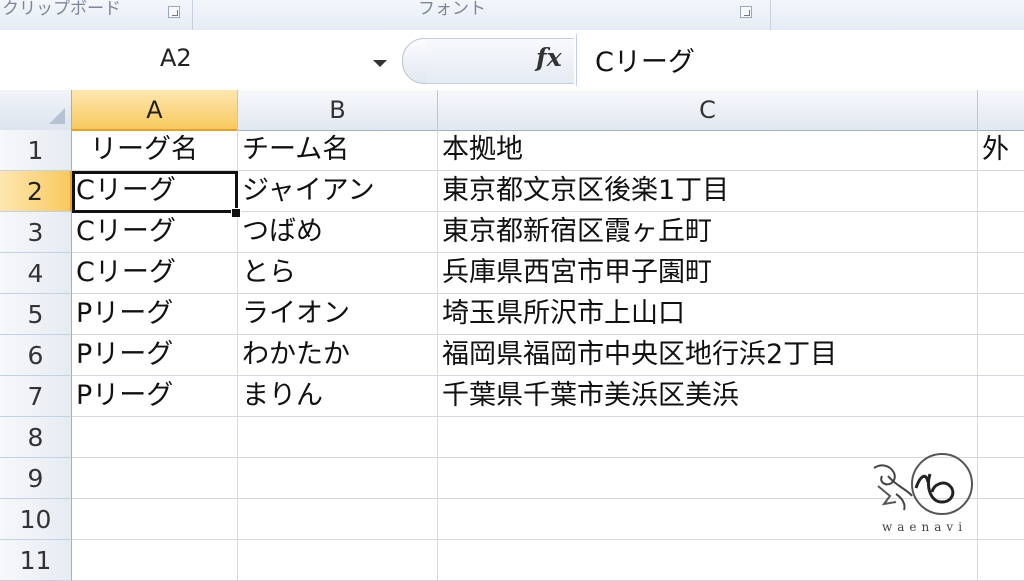 The image size is (1024, 581). I want to click on cell-d5, so click(1001, 314).